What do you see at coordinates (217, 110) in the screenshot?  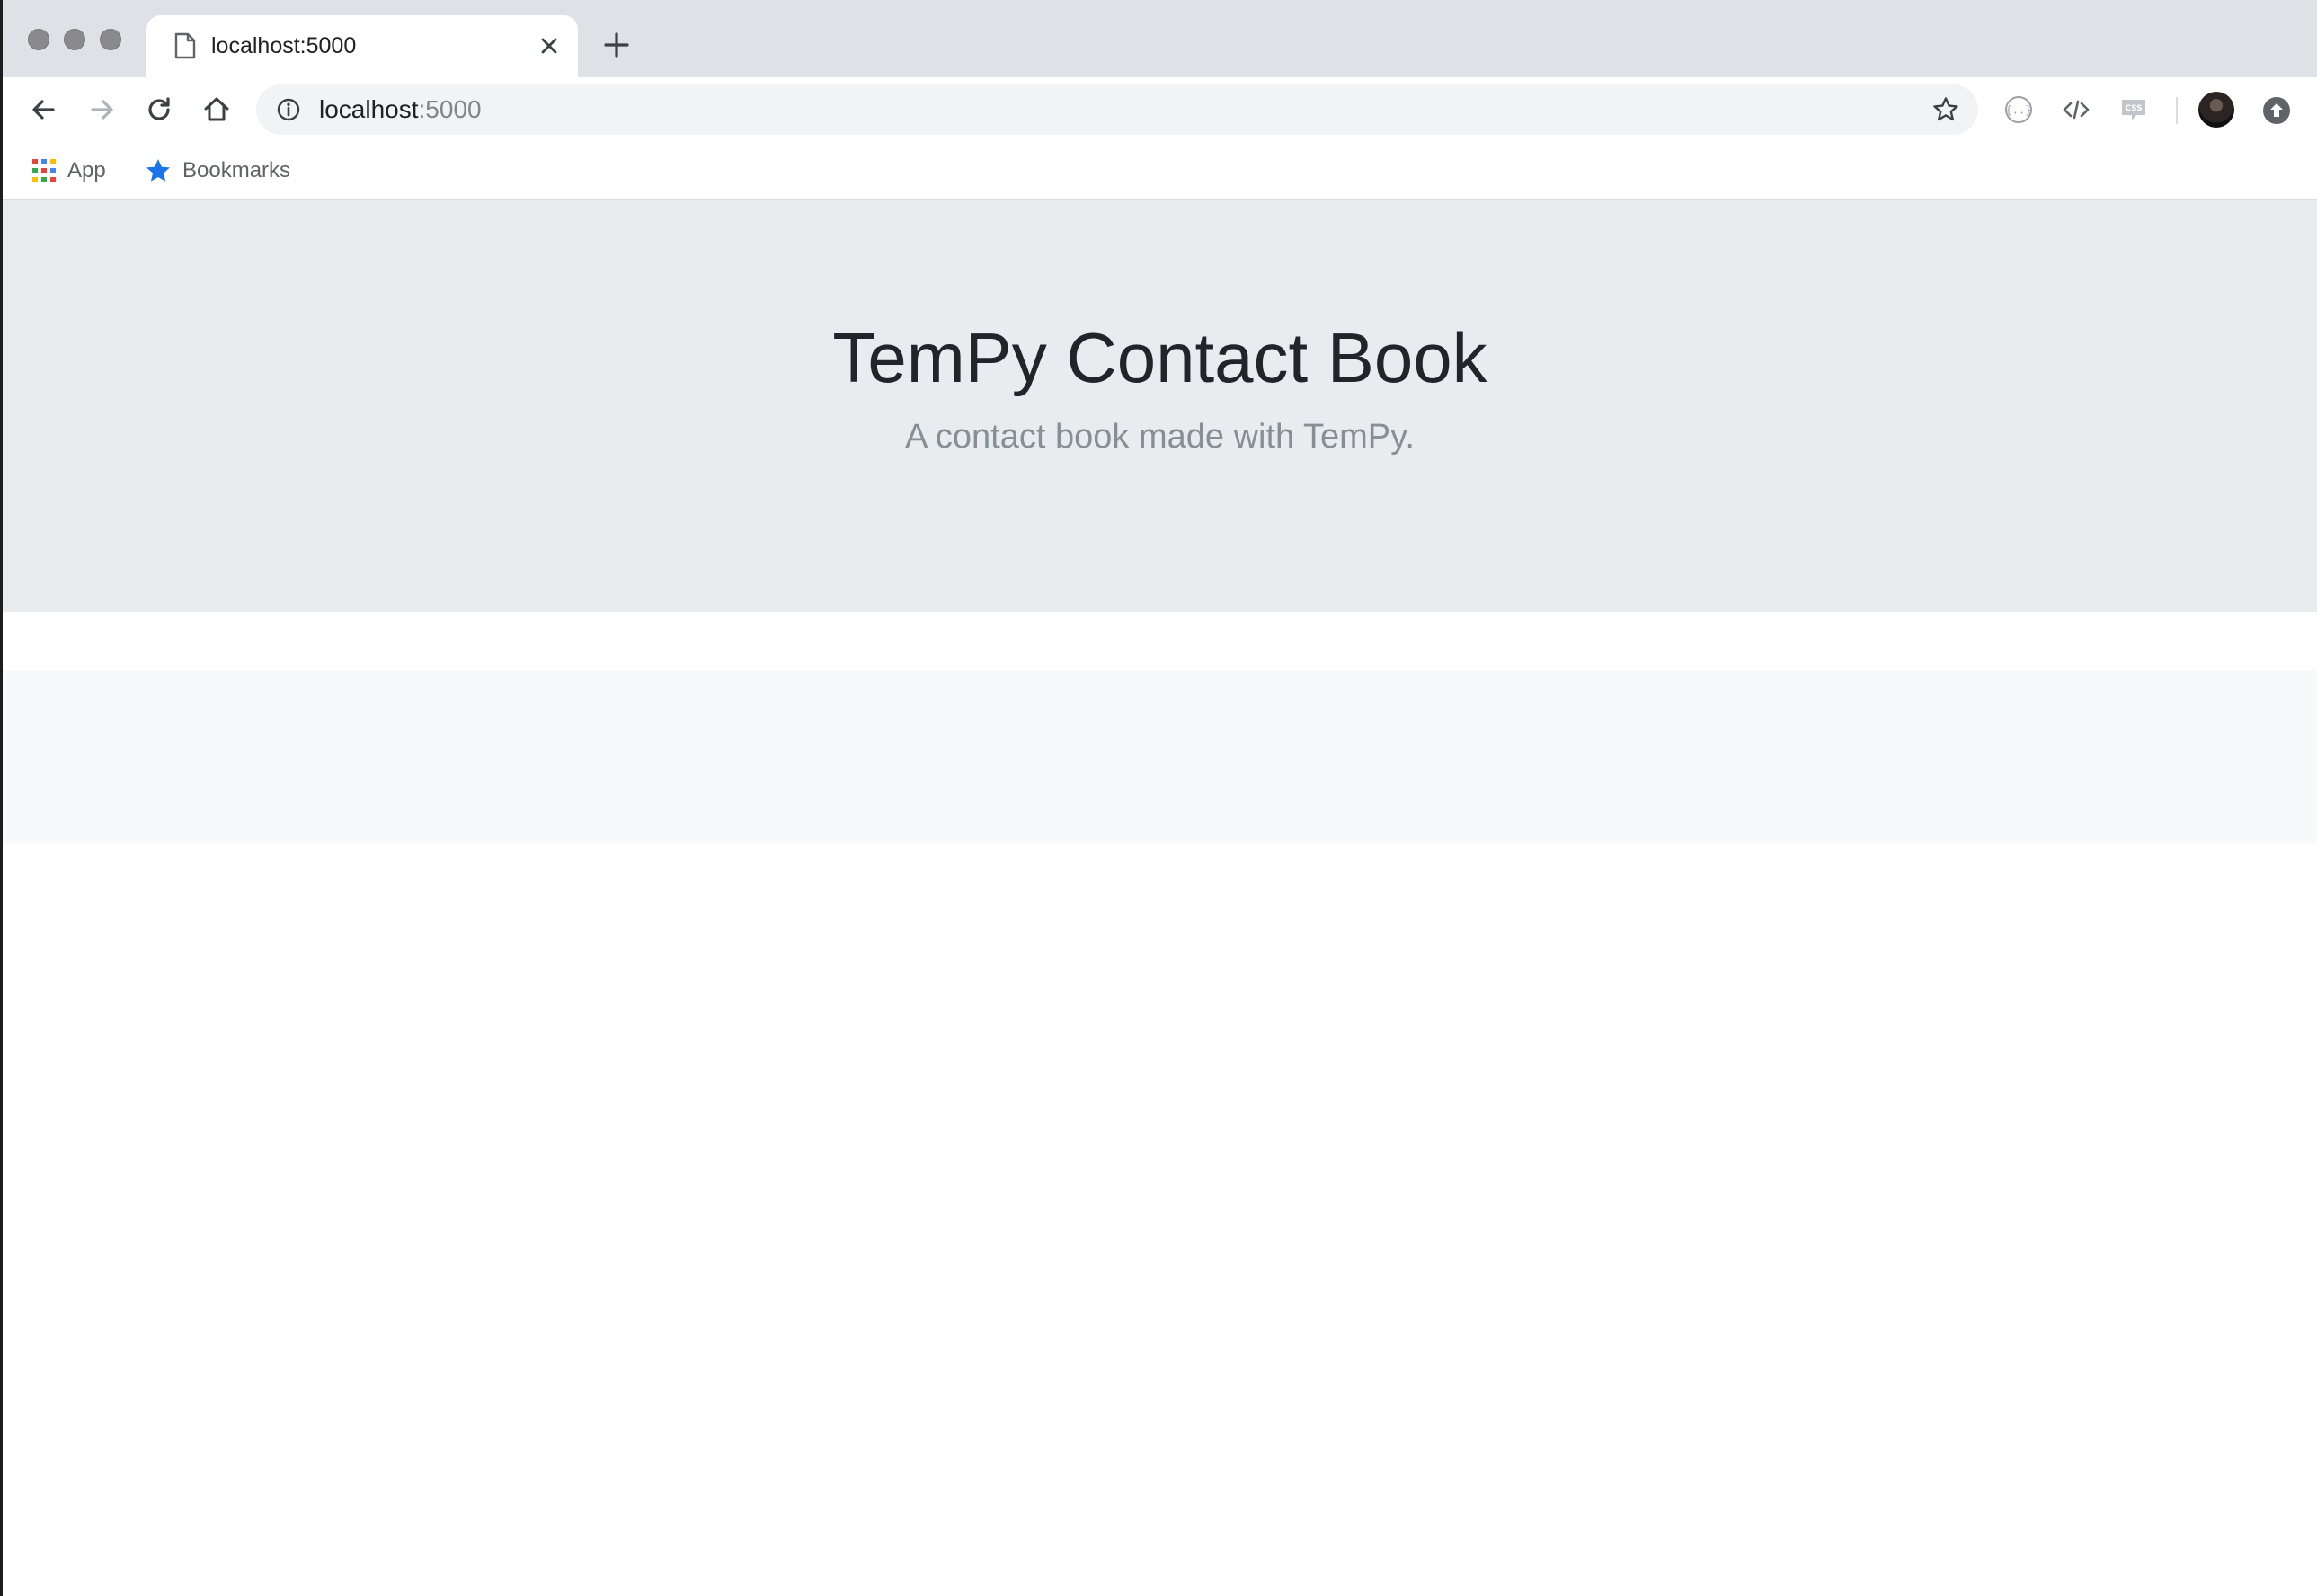 I see `home-icon` at bounding box center [217, 110].